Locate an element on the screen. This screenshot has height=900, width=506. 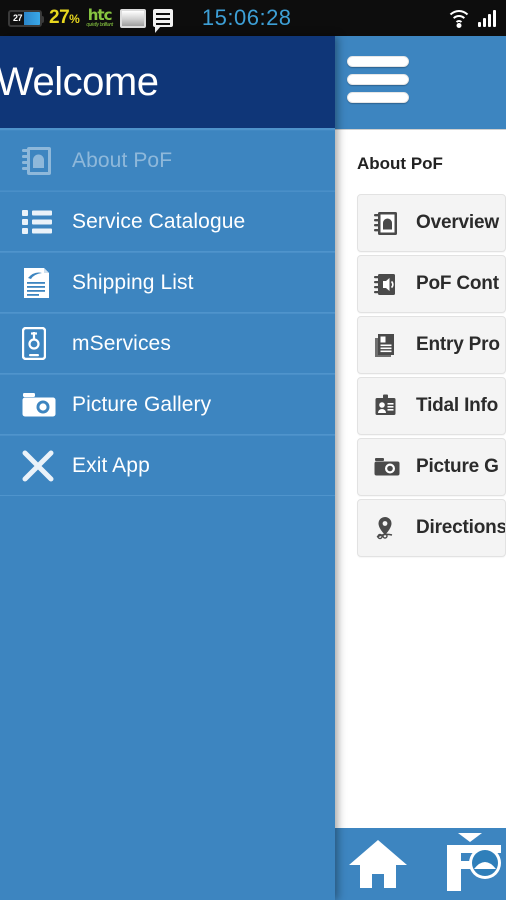
list-item: Picture G is located at coordinates (431, 467).